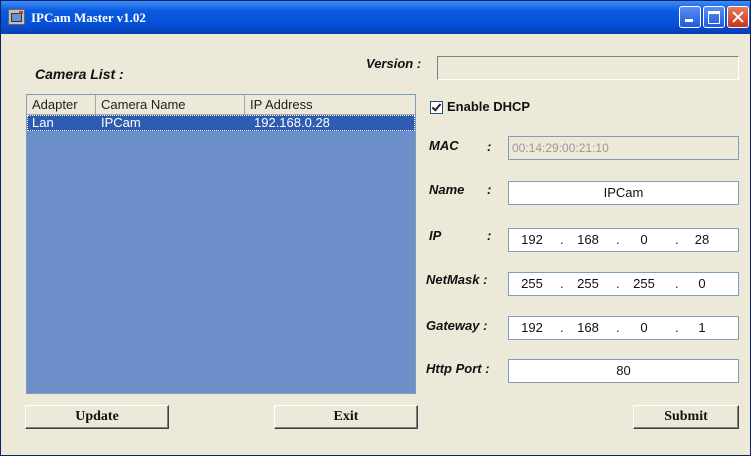 This screenshot has width=751, height=456. What do you see at coordinates (644, 328) in the screenshot?
I see `gateway-octet-3: 0` at bounding box center [644, 328].